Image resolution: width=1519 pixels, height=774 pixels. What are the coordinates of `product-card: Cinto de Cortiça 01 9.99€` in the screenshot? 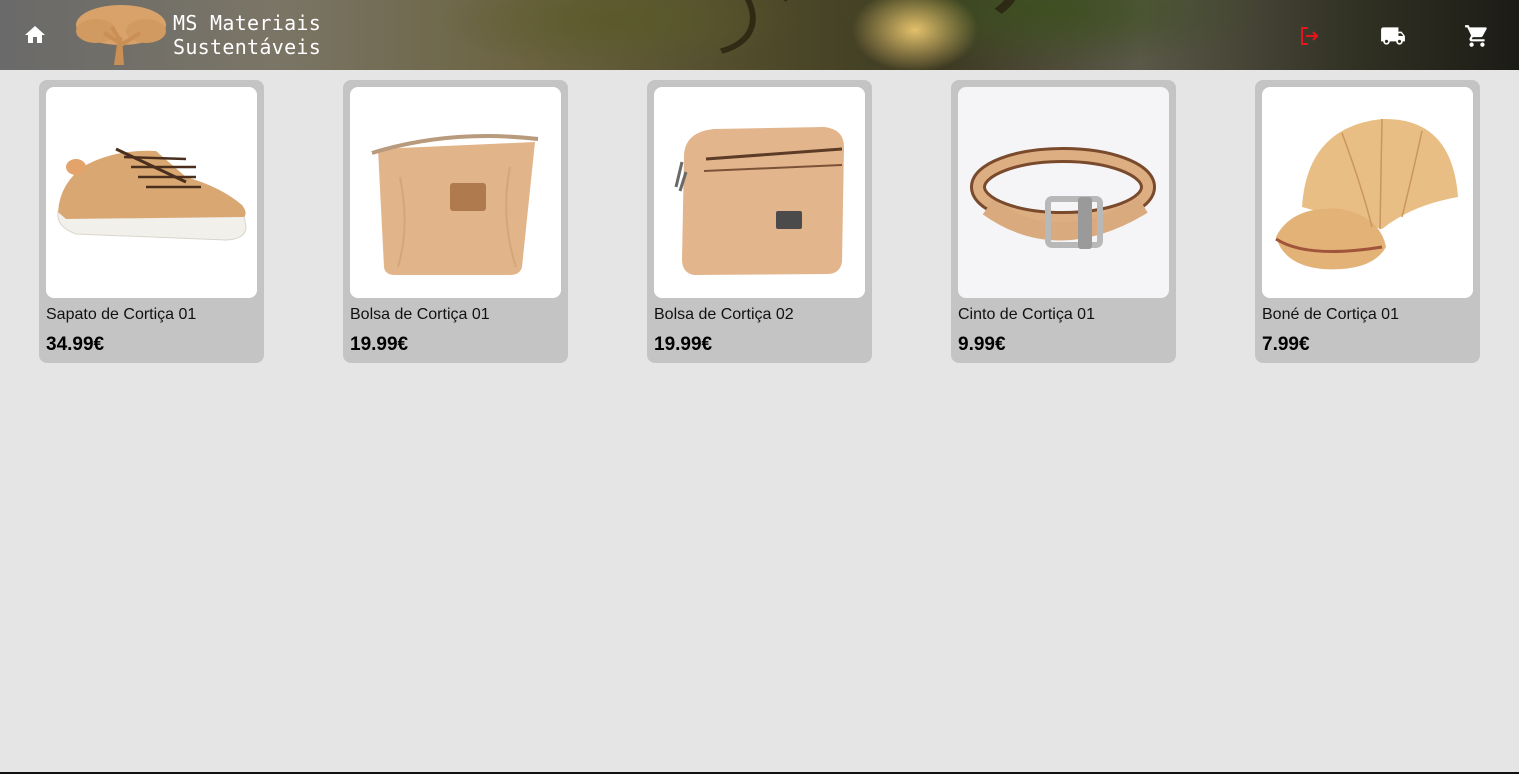 It's located at (1063, 221).